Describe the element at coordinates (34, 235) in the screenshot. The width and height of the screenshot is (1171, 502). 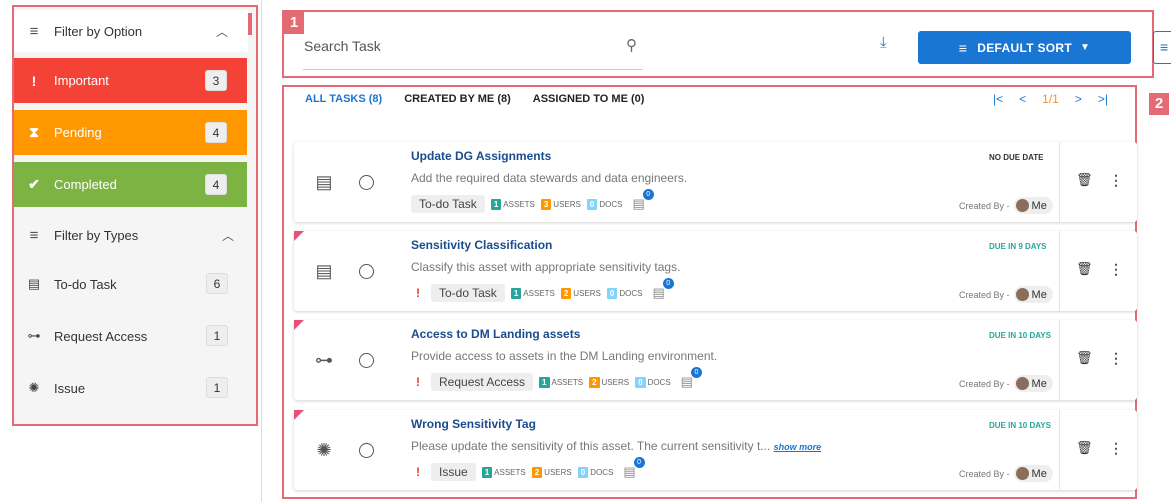
I see `filter-icon: ≡` at that location.